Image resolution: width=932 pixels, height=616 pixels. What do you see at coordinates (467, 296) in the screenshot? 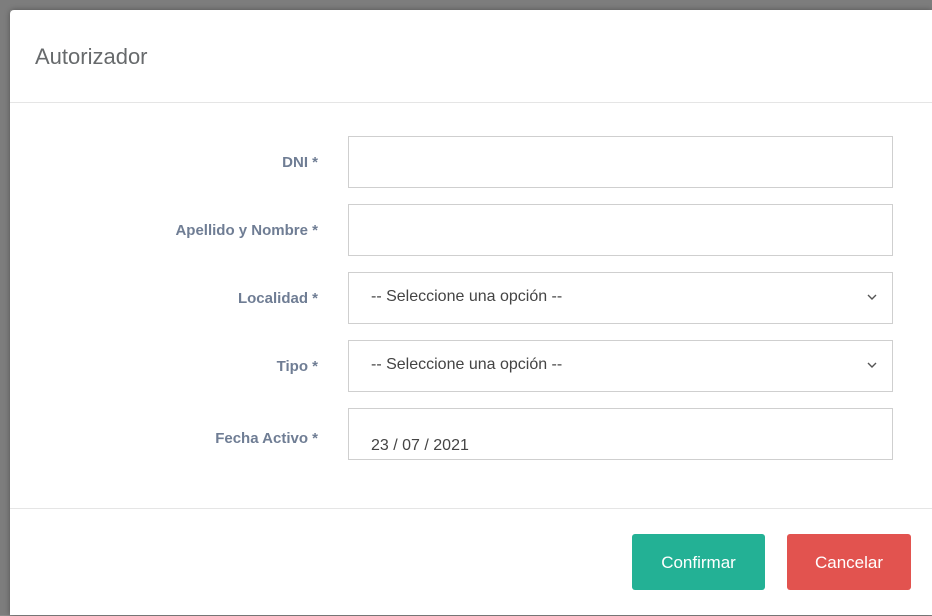
I see `localidad-selected-value: -- Seleccione una opción --` at bounding box center [467, 296].